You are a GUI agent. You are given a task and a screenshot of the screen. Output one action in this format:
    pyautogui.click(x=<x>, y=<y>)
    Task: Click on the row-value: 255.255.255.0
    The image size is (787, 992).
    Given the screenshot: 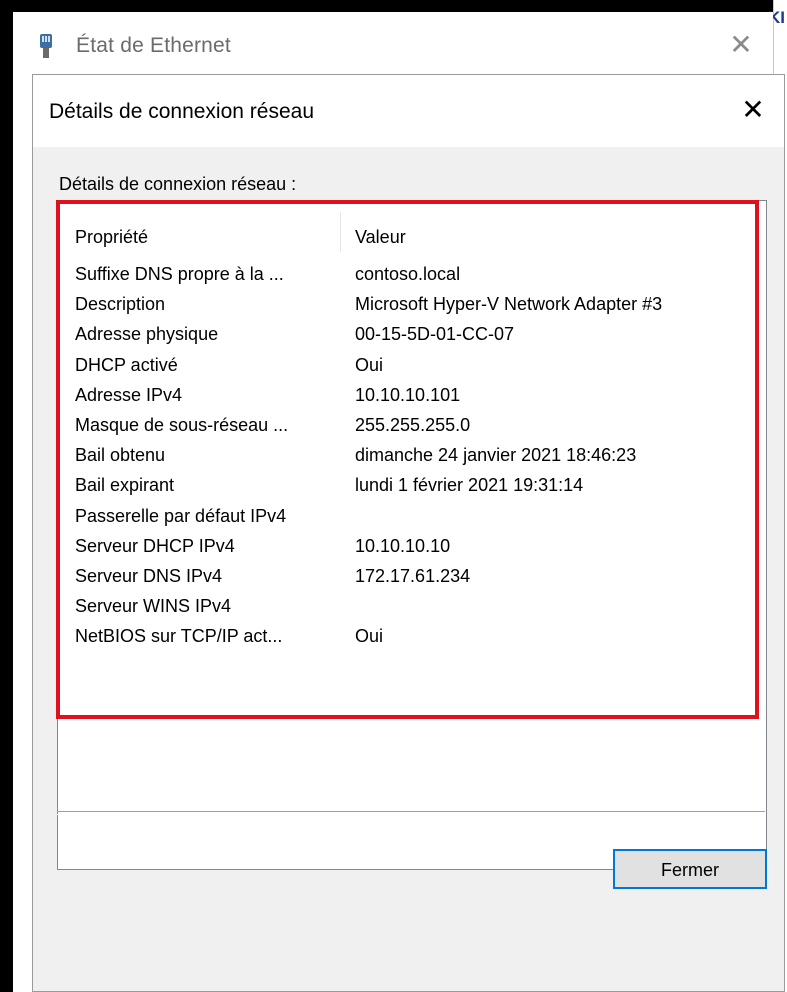 What is the action you would take?
    pyautogui.click(x=413, y=424)
    